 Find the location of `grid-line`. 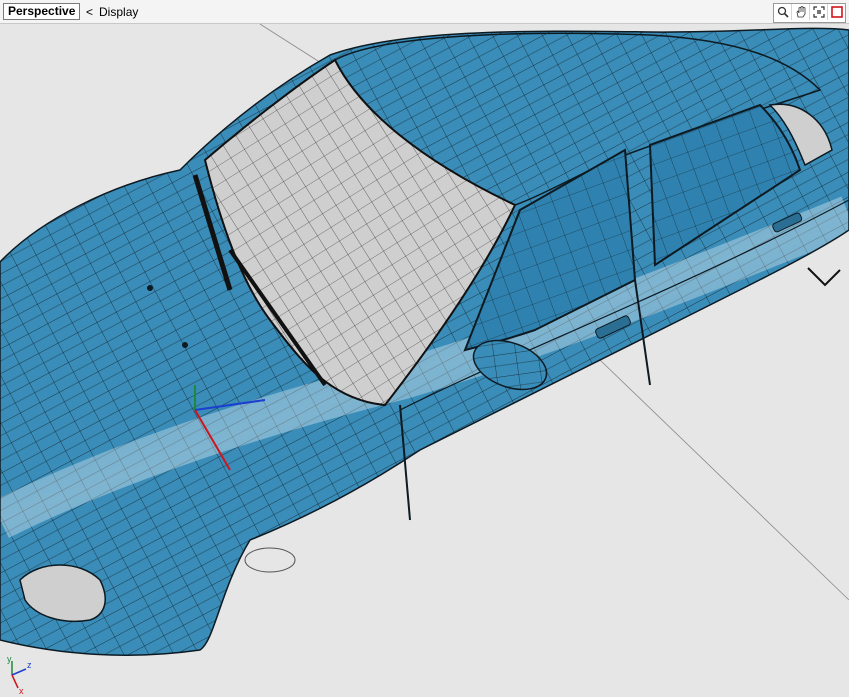

grid-line is located at coordinates (724, 480).